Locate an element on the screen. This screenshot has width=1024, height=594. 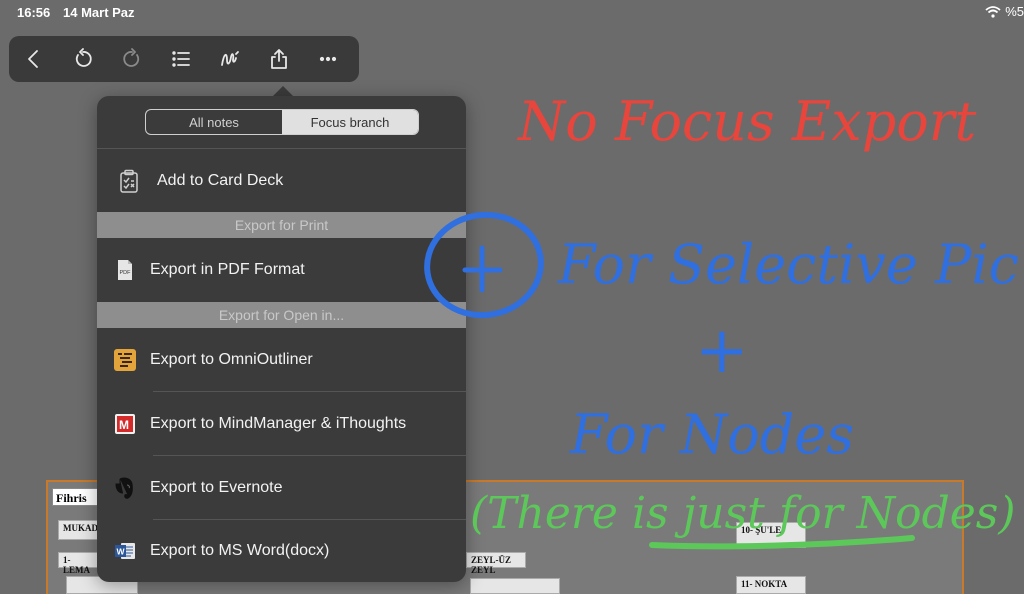
handwriting-red: No Focus Export is located at coordinates (746, 121).